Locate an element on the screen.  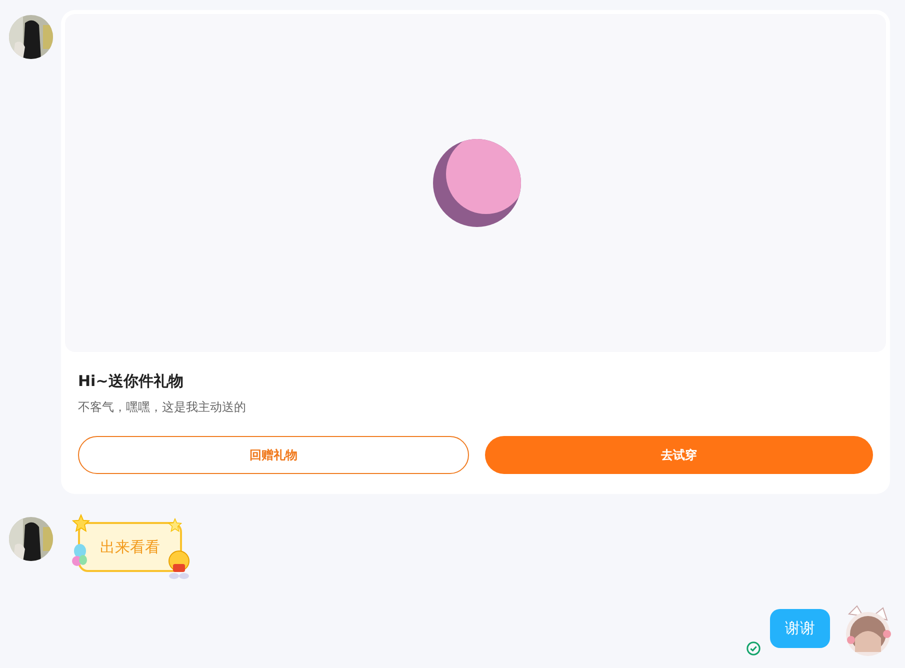
sticker-bubble: 出来看看 is located at coordinates (130, 547).